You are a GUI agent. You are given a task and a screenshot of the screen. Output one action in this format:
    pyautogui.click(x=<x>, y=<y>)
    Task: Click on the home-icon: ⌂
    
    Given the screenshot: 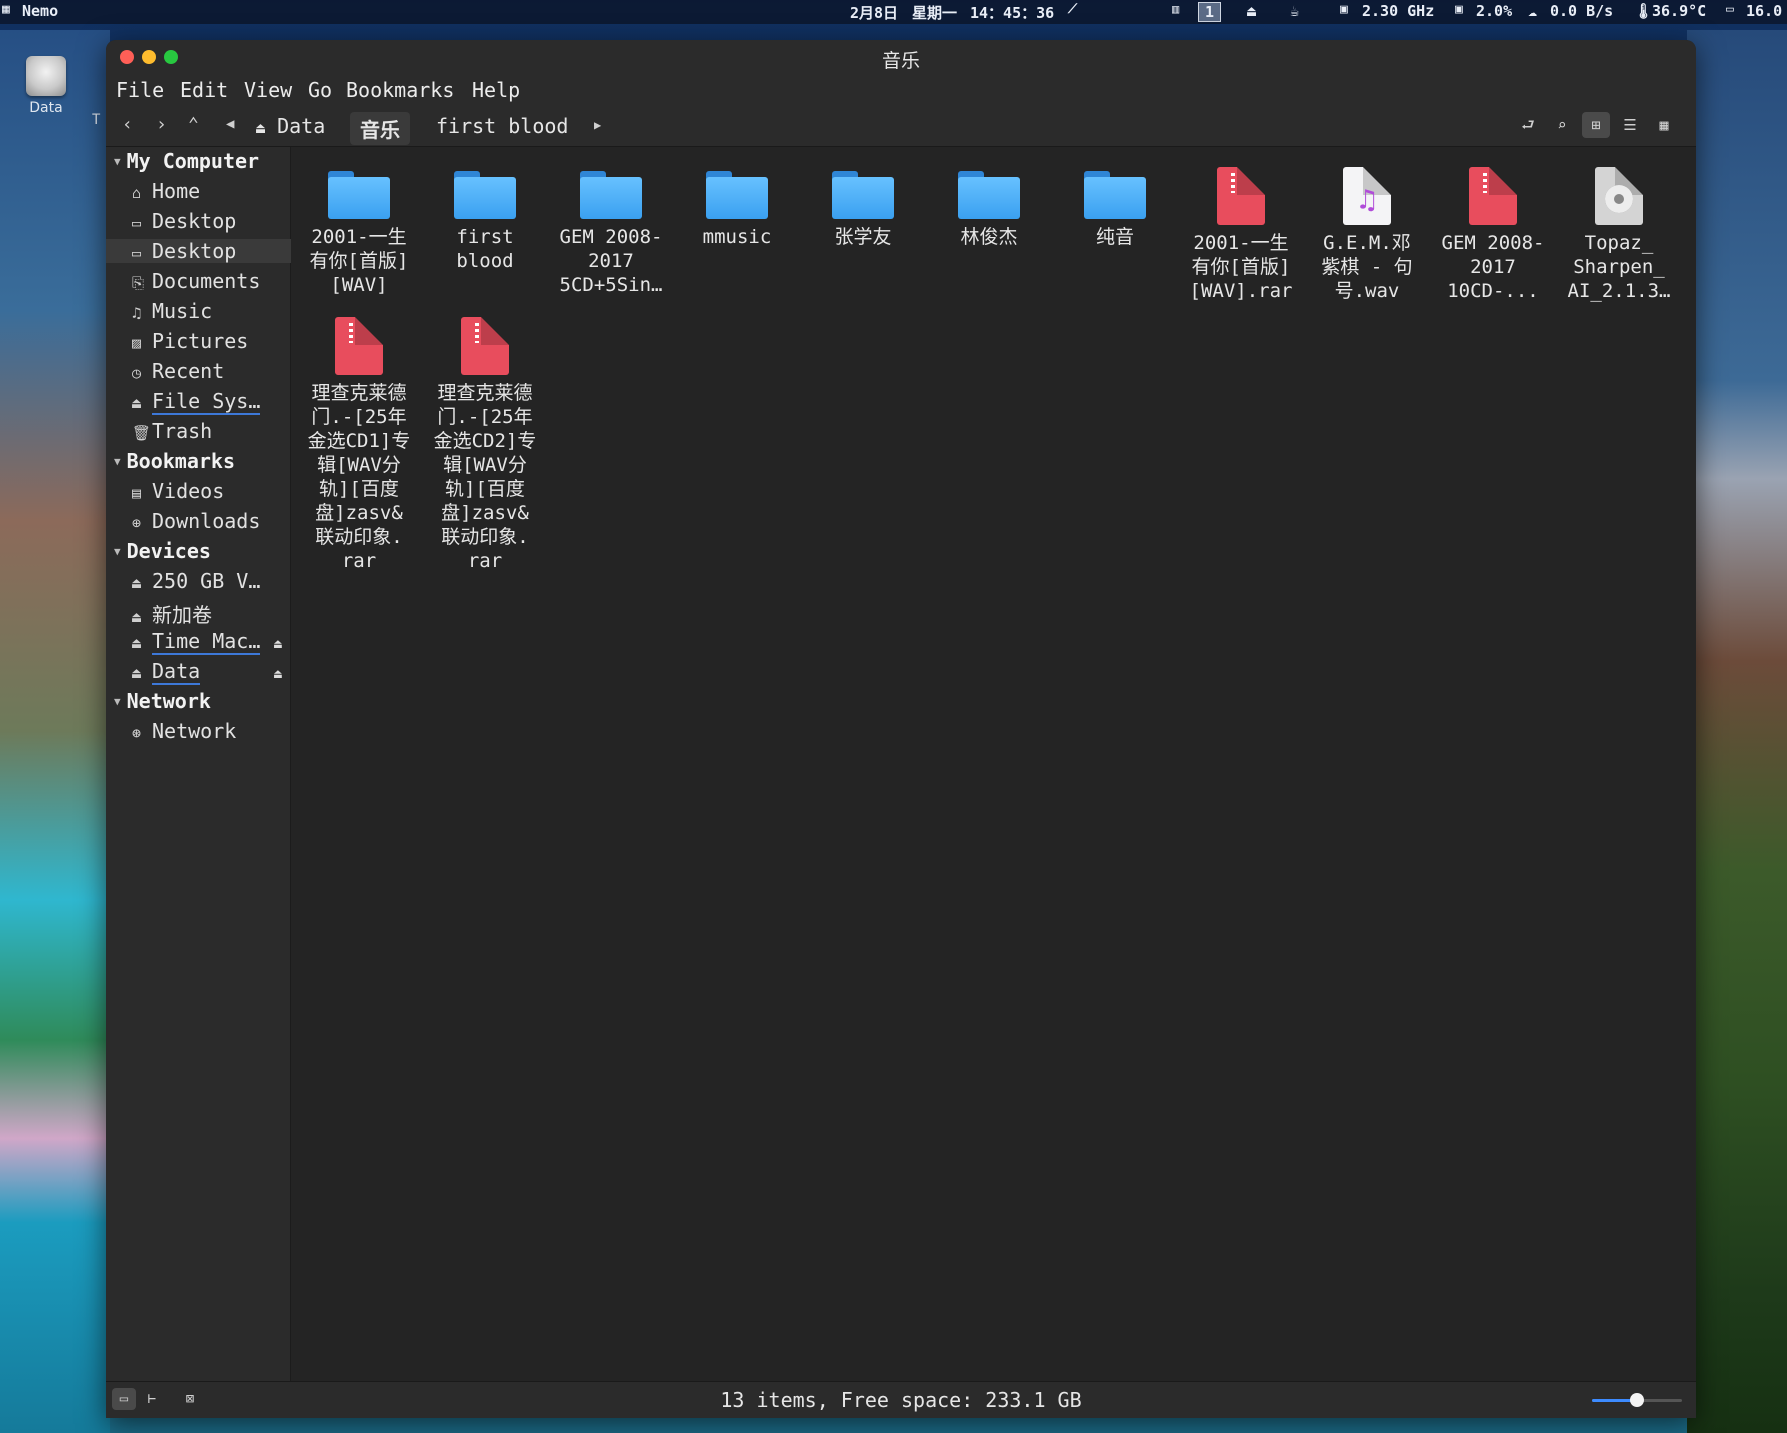 What is the action you would take?
    pyautogui.click(x=137, y=193)
    